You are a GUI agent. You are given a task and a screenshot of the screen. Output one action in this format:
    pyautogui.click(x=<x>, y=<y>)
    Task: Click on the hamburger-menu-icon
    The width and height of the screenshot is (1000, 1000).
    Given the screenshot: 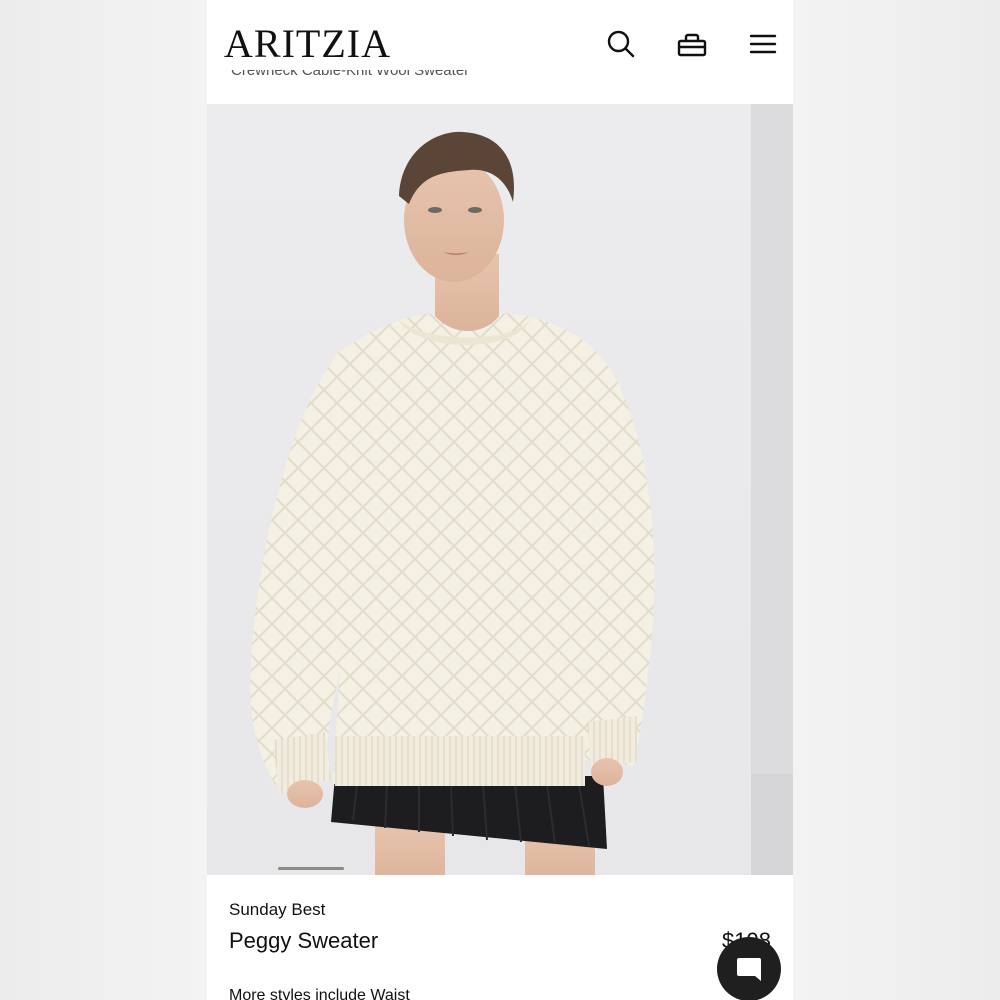 What is the action you would take?
    pyautogui.click(x=763, y=44)
    